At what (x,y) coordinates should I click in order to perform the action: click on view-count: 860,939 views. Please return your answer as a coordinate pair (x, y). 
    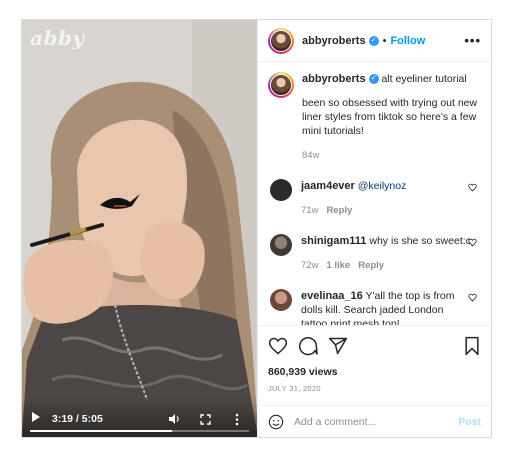
    Looking at the image, I should click on (374, 372).